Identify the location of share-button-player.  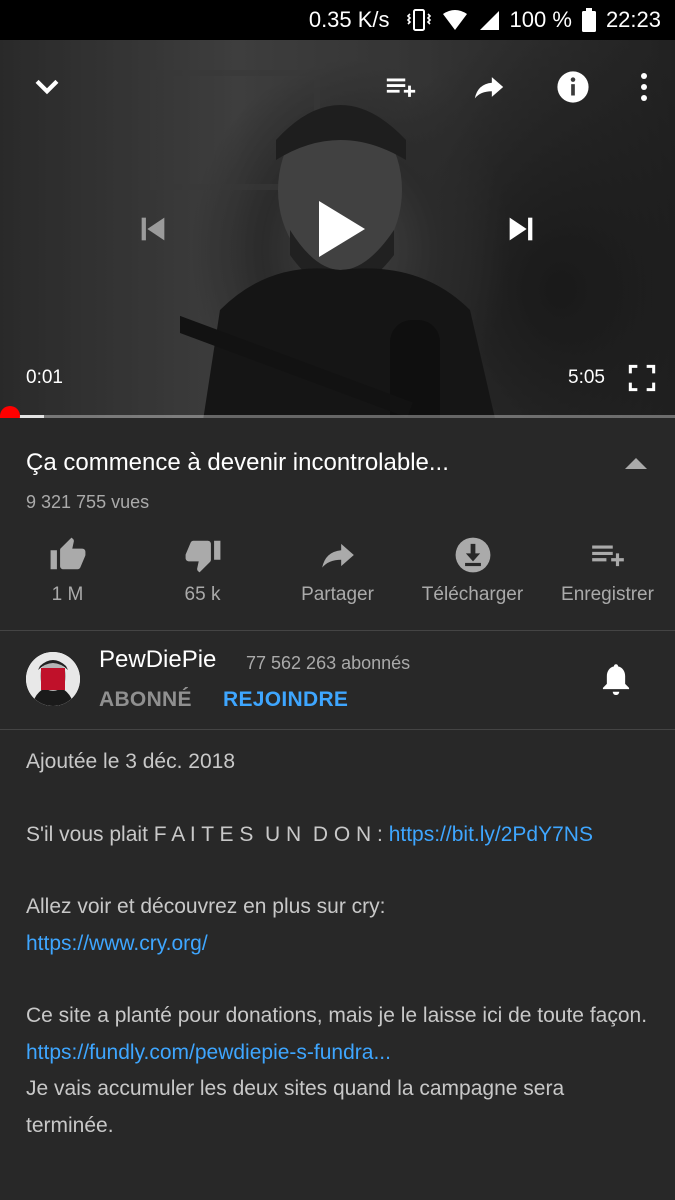
(489, 87).